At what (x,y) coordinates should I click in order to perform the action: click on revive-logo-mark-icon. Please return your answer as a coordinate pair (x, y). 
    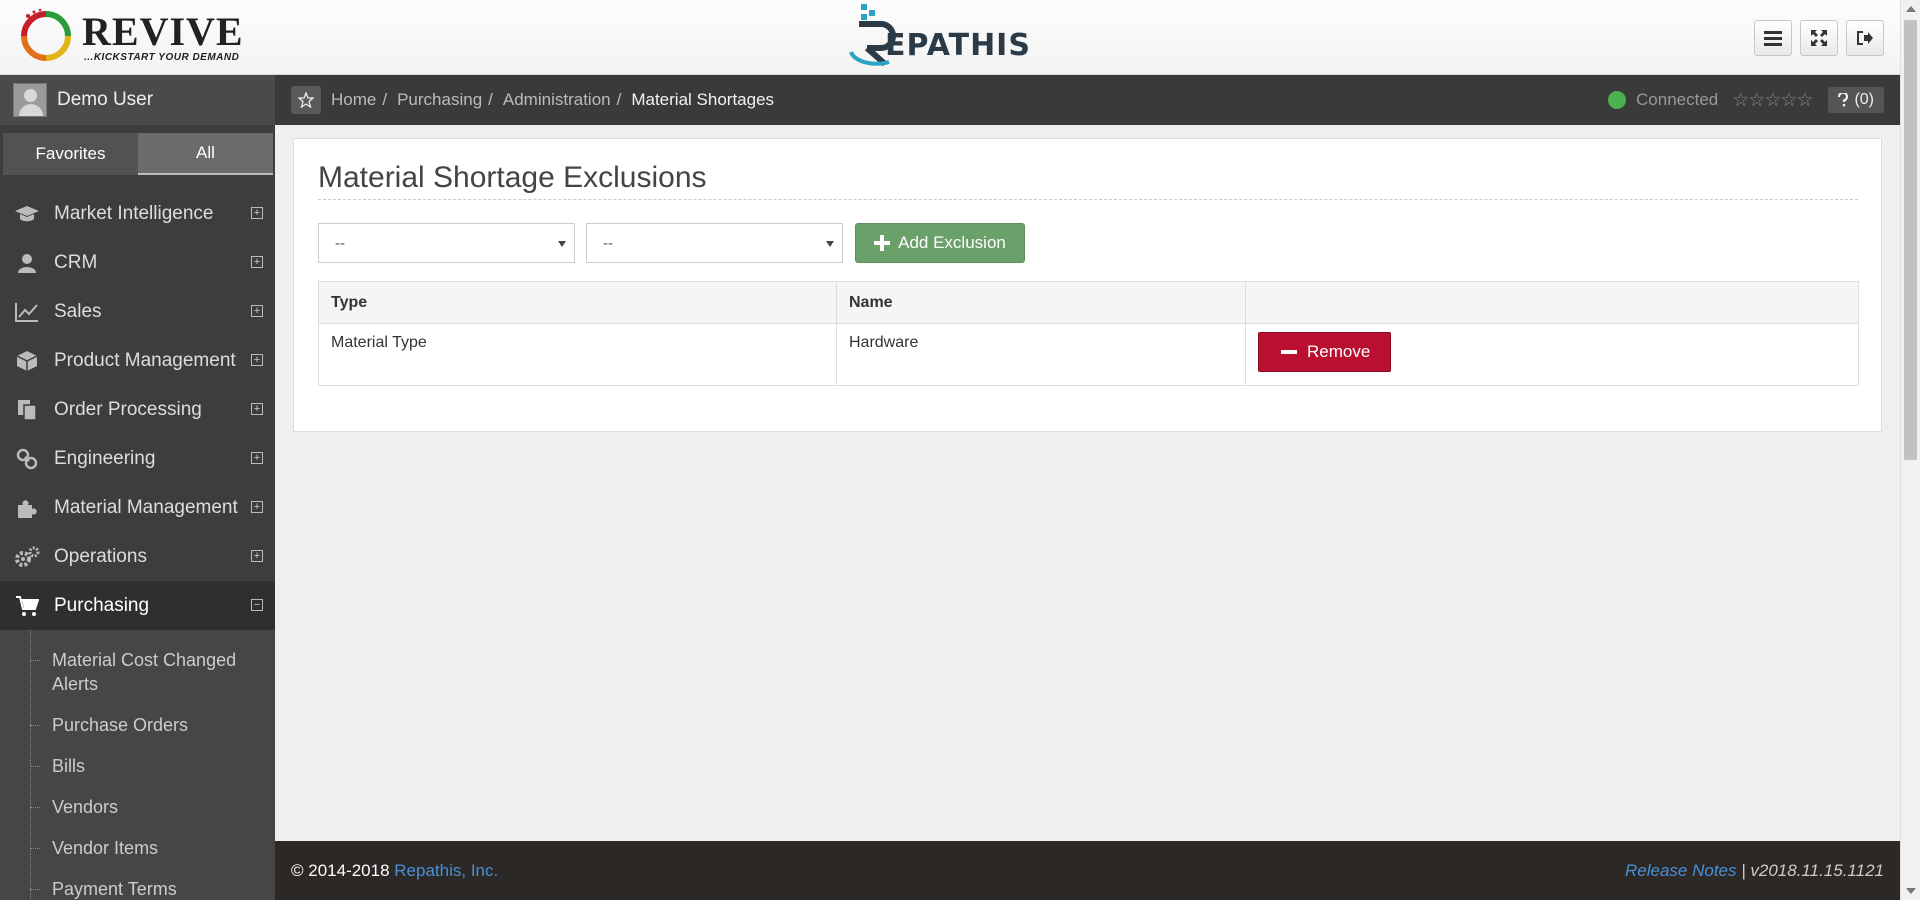
    Looking at the image, I should click on (46, 34).